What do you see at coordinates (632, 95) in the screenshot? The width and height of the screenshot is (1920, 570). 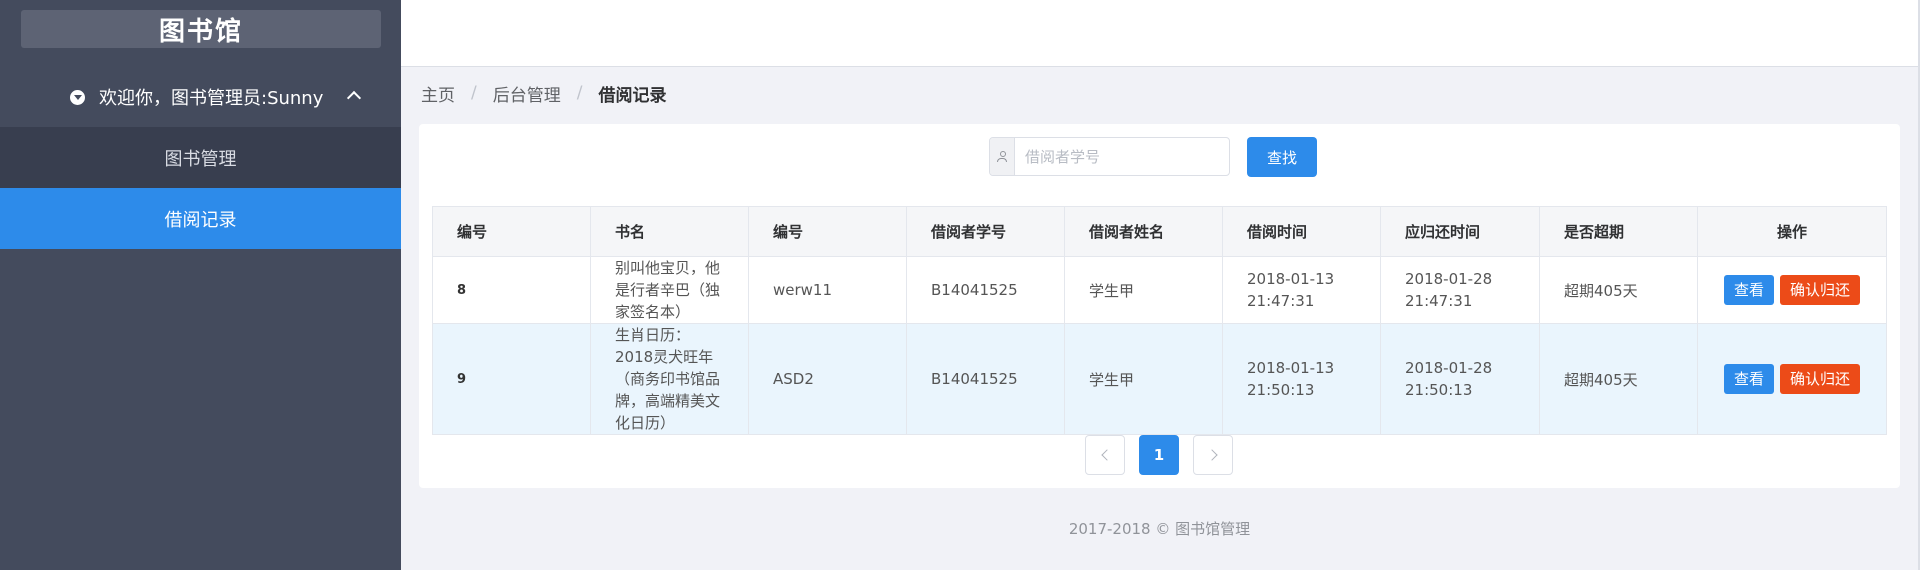 I see `breadcrumb-current: 借阅记录` at bounding box center [632, 95].